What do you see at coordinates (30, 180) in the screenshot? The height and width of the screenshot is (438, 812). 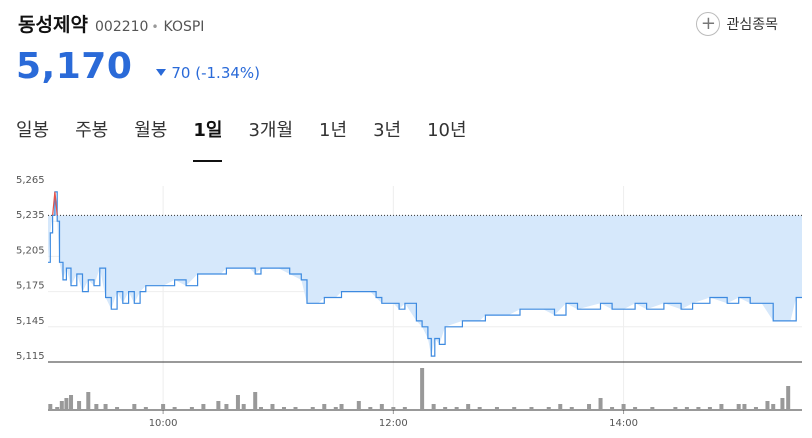 I see `y-tick-label: 5,265` at bounding box center [30, 180].